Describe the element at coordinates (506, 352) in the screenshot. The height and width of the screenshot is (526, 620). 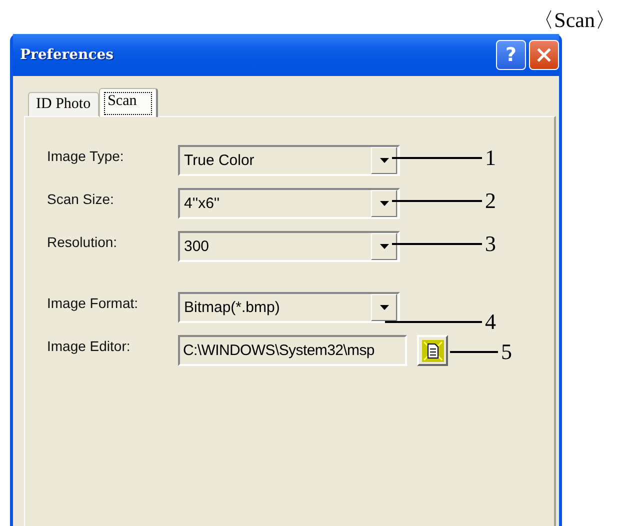
I see `callout-number: 5` at that location.